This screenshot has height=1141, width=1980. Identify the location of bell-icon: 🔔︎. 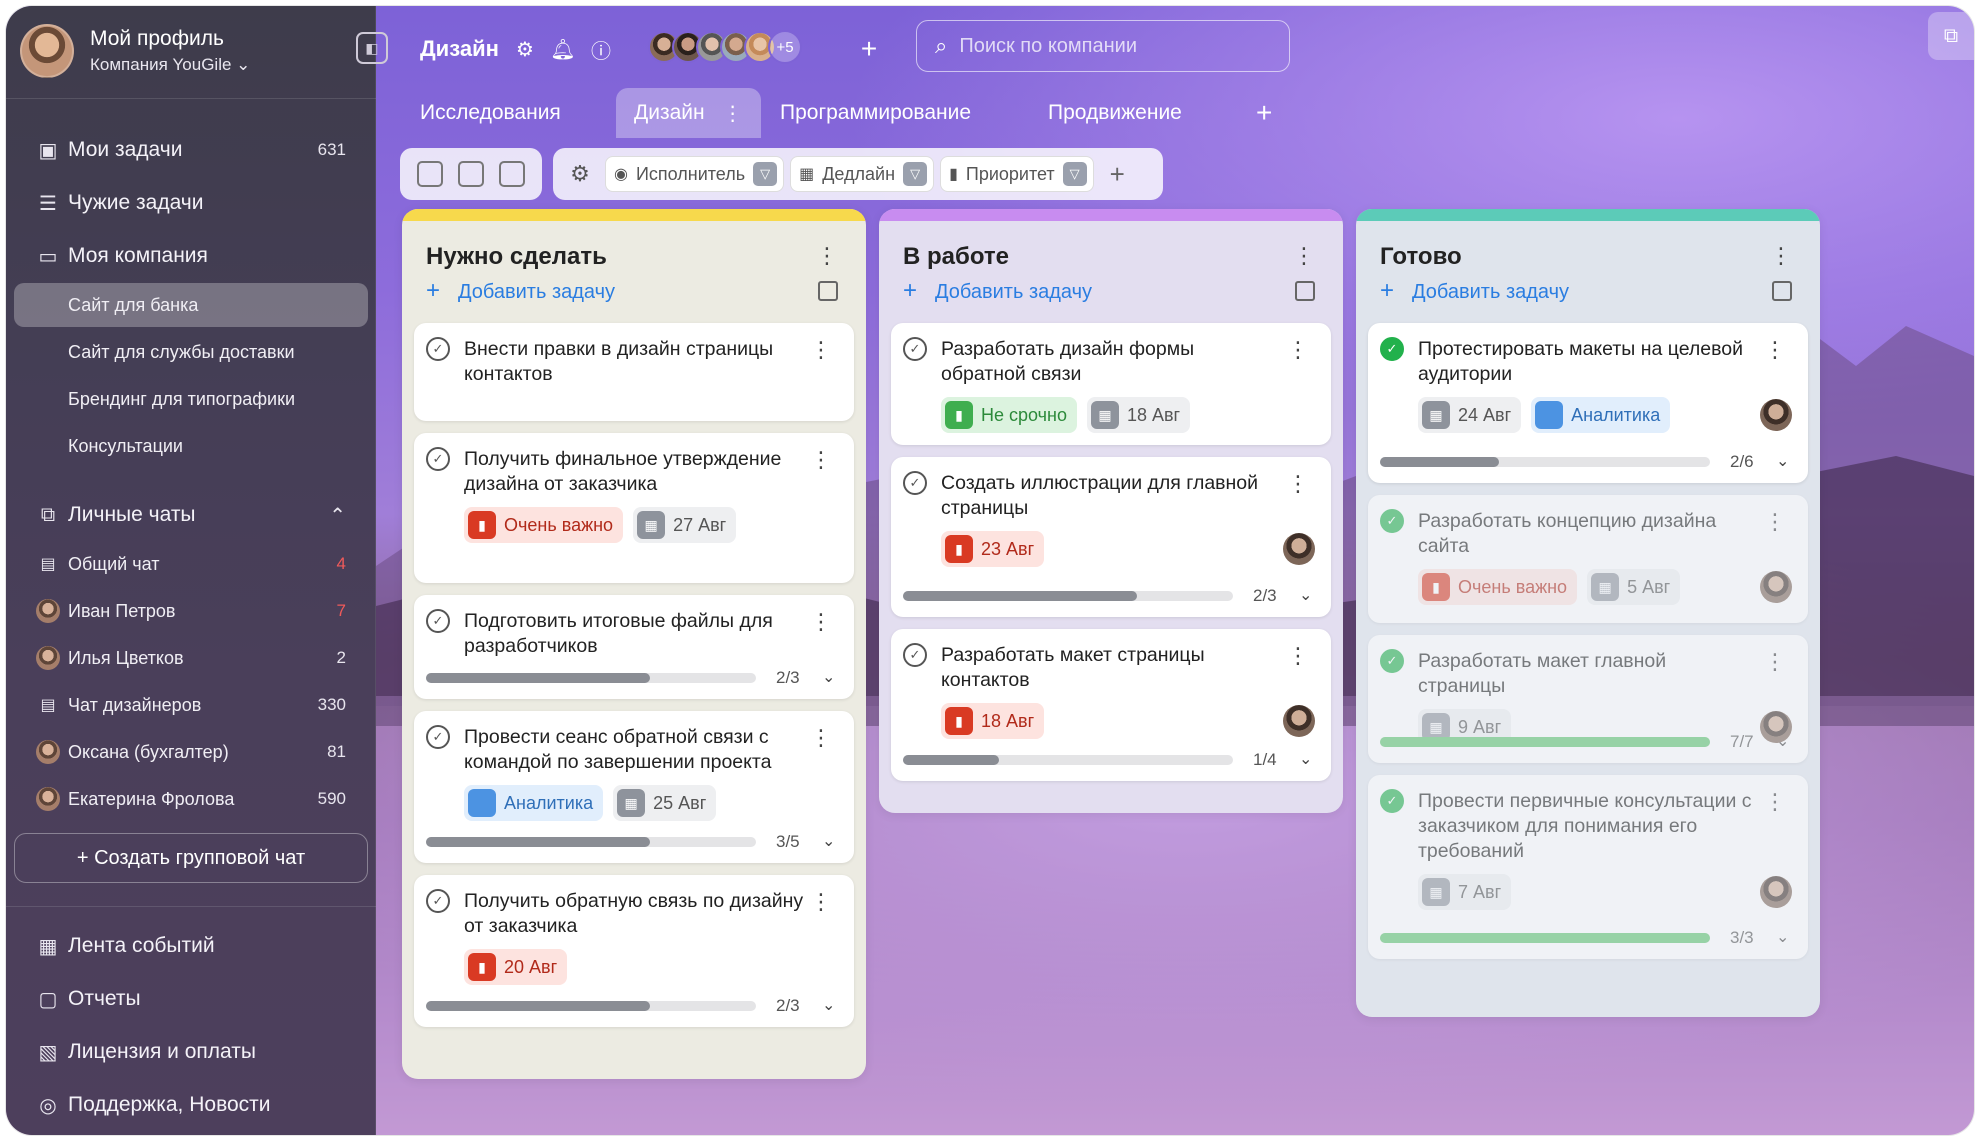
(563, 49).